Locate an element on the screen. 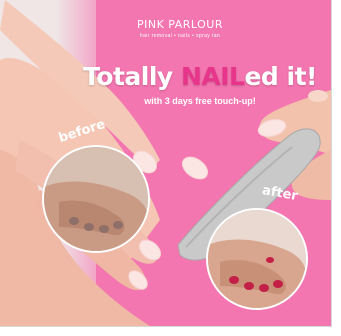 The width and height of the screenshot is (341, 336). brand-name: PINK PARLOUR is located at coordinates (179, 24).